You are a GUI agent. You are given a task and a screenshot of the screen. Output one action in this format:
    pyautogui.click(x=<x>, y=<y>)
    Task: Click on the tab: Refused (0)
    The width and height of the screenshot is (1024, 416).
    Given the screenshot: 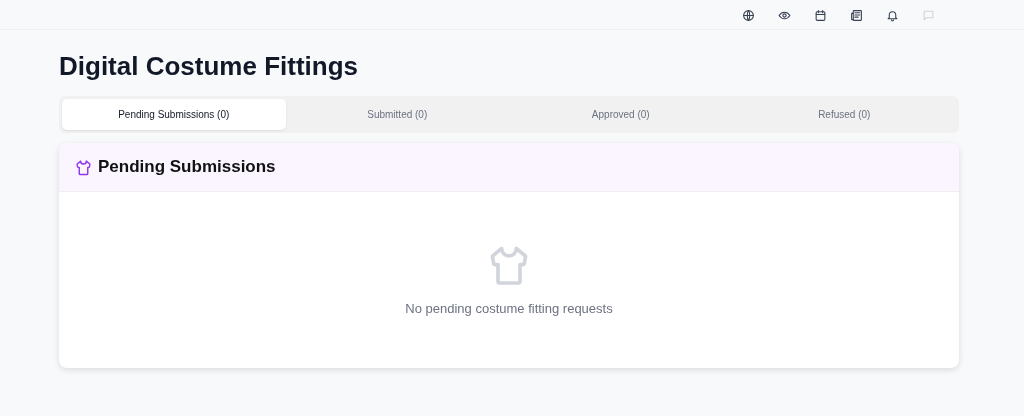 What is the action you would take?
    pyautogui.click(x=844, y=114)
    